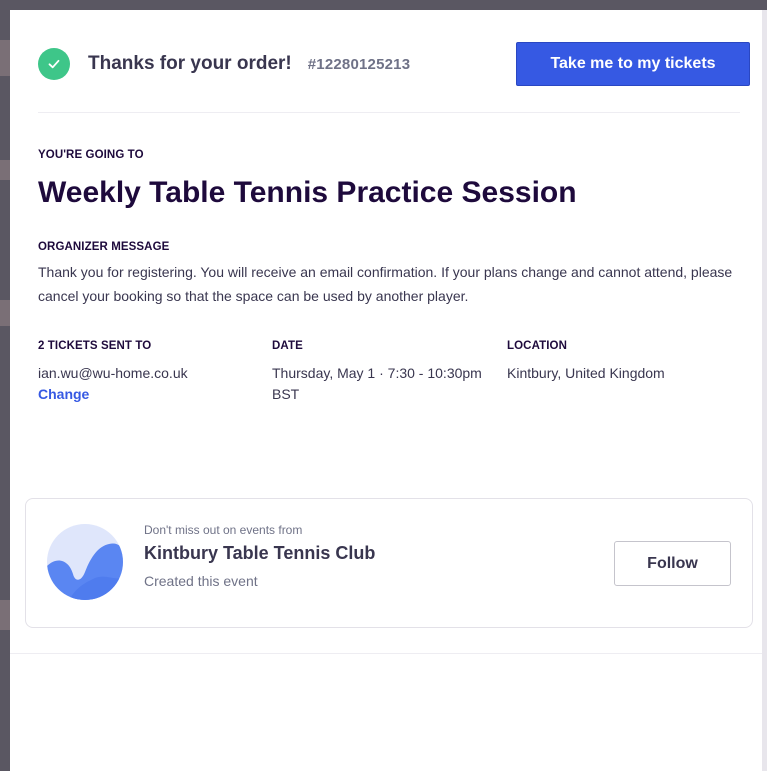 The image size is (767, 771). Describe the element at coordinates (537, 346) in the screenshot. I see `location-label: LOCATION` at that location.